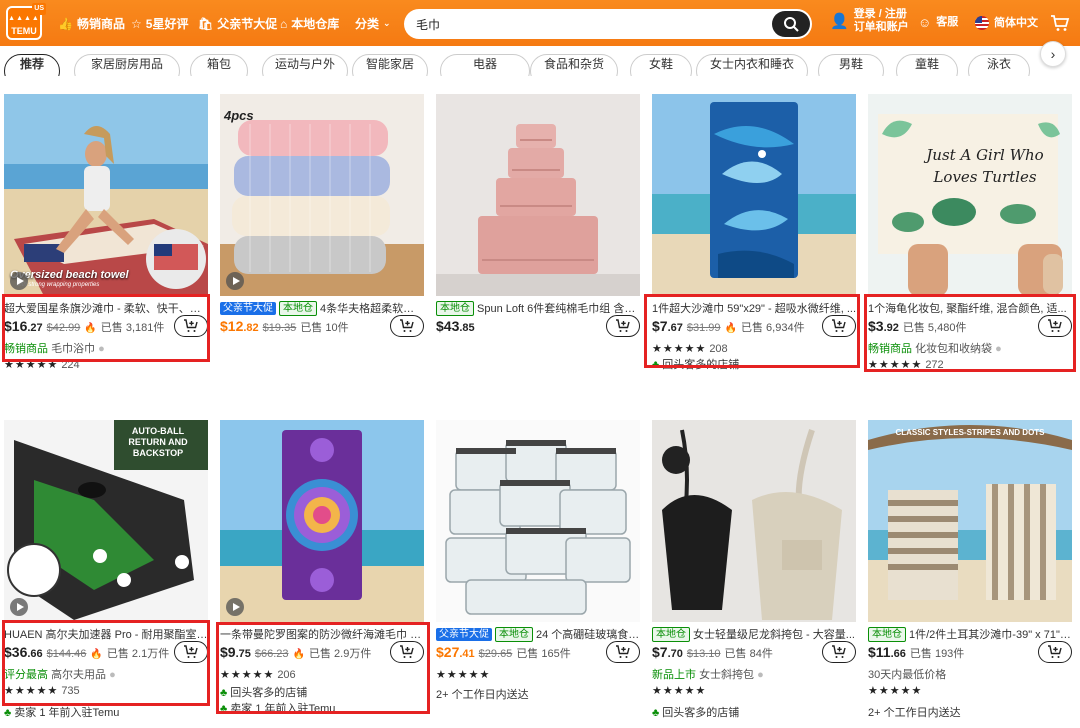  Describe the element at coordinates (726, 675) in the screenshot. I see `tag-category: 女士斜挎包` at that location.